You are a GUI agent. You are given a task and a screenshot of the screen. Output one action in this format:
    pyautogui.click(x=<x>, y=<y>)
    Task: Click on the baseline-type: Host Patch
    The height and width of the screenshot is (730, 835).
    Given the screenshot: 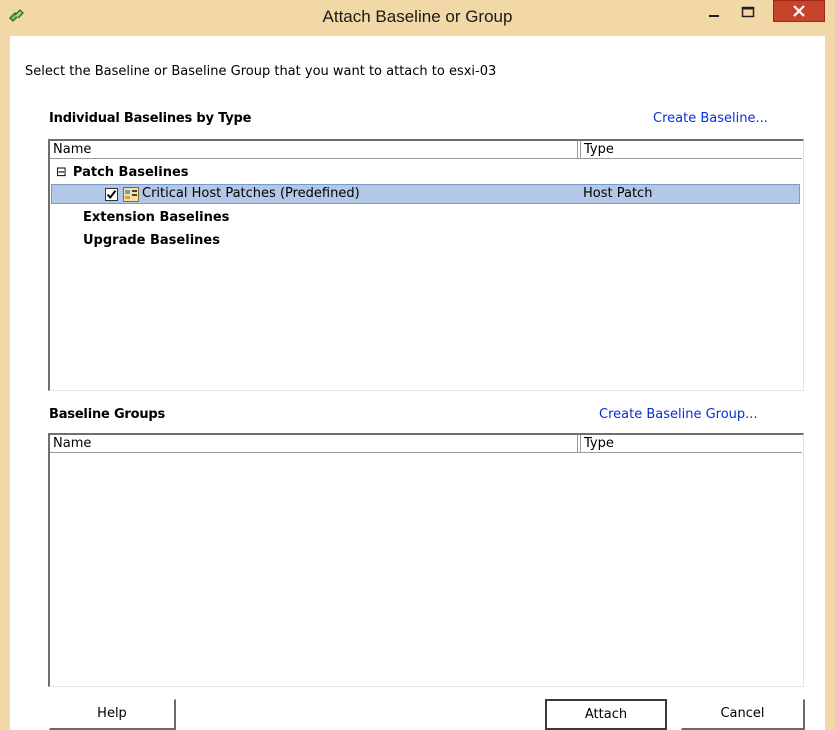 What is the action you would take?
    pyautogui.click(x=618, y=193)
    